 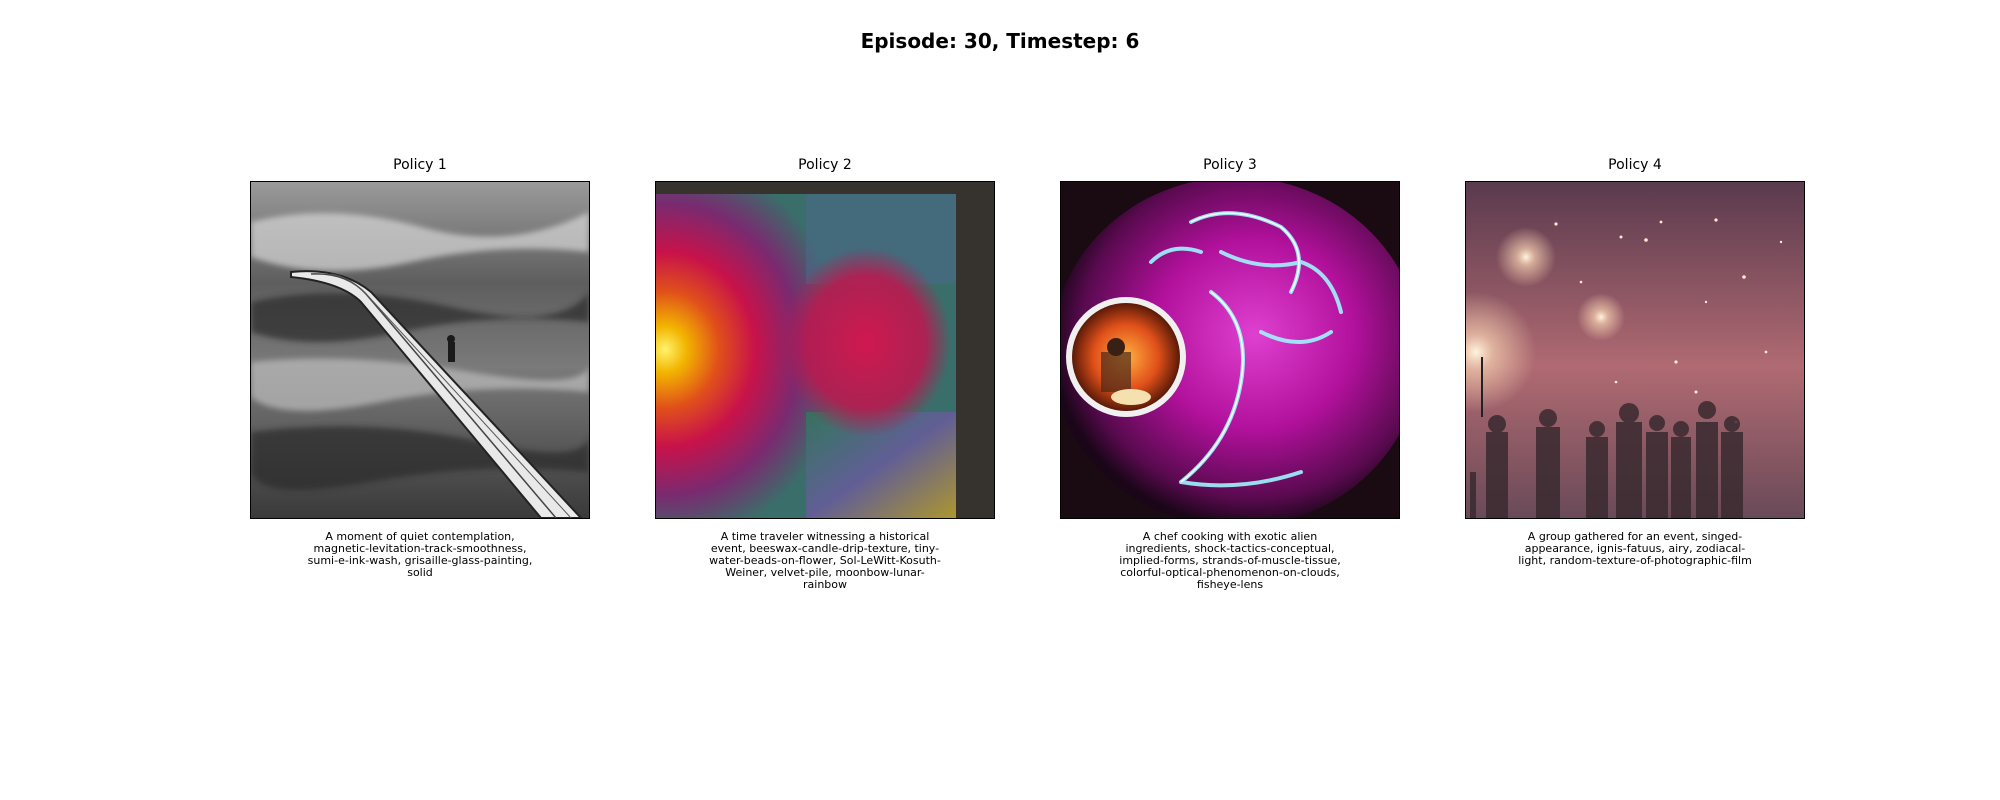 What do you see at coordinates (420, 350) in the screenshot?
I see `policy-1-image` at bounding box center [420, 350].